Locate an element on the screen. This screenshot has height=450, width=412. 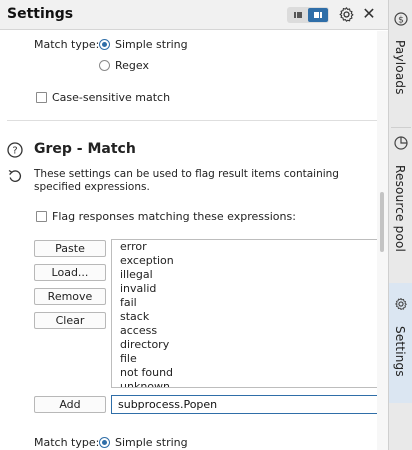
add-button: Add is located at coordinates (70, 404).